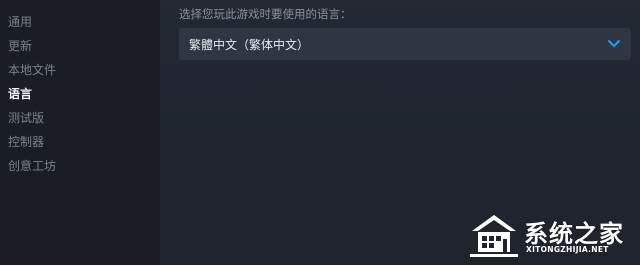  What do you see at coordinates (494, 236) in the screenshot?
I see `site-logo-icon` at bounding box center [494, 236].